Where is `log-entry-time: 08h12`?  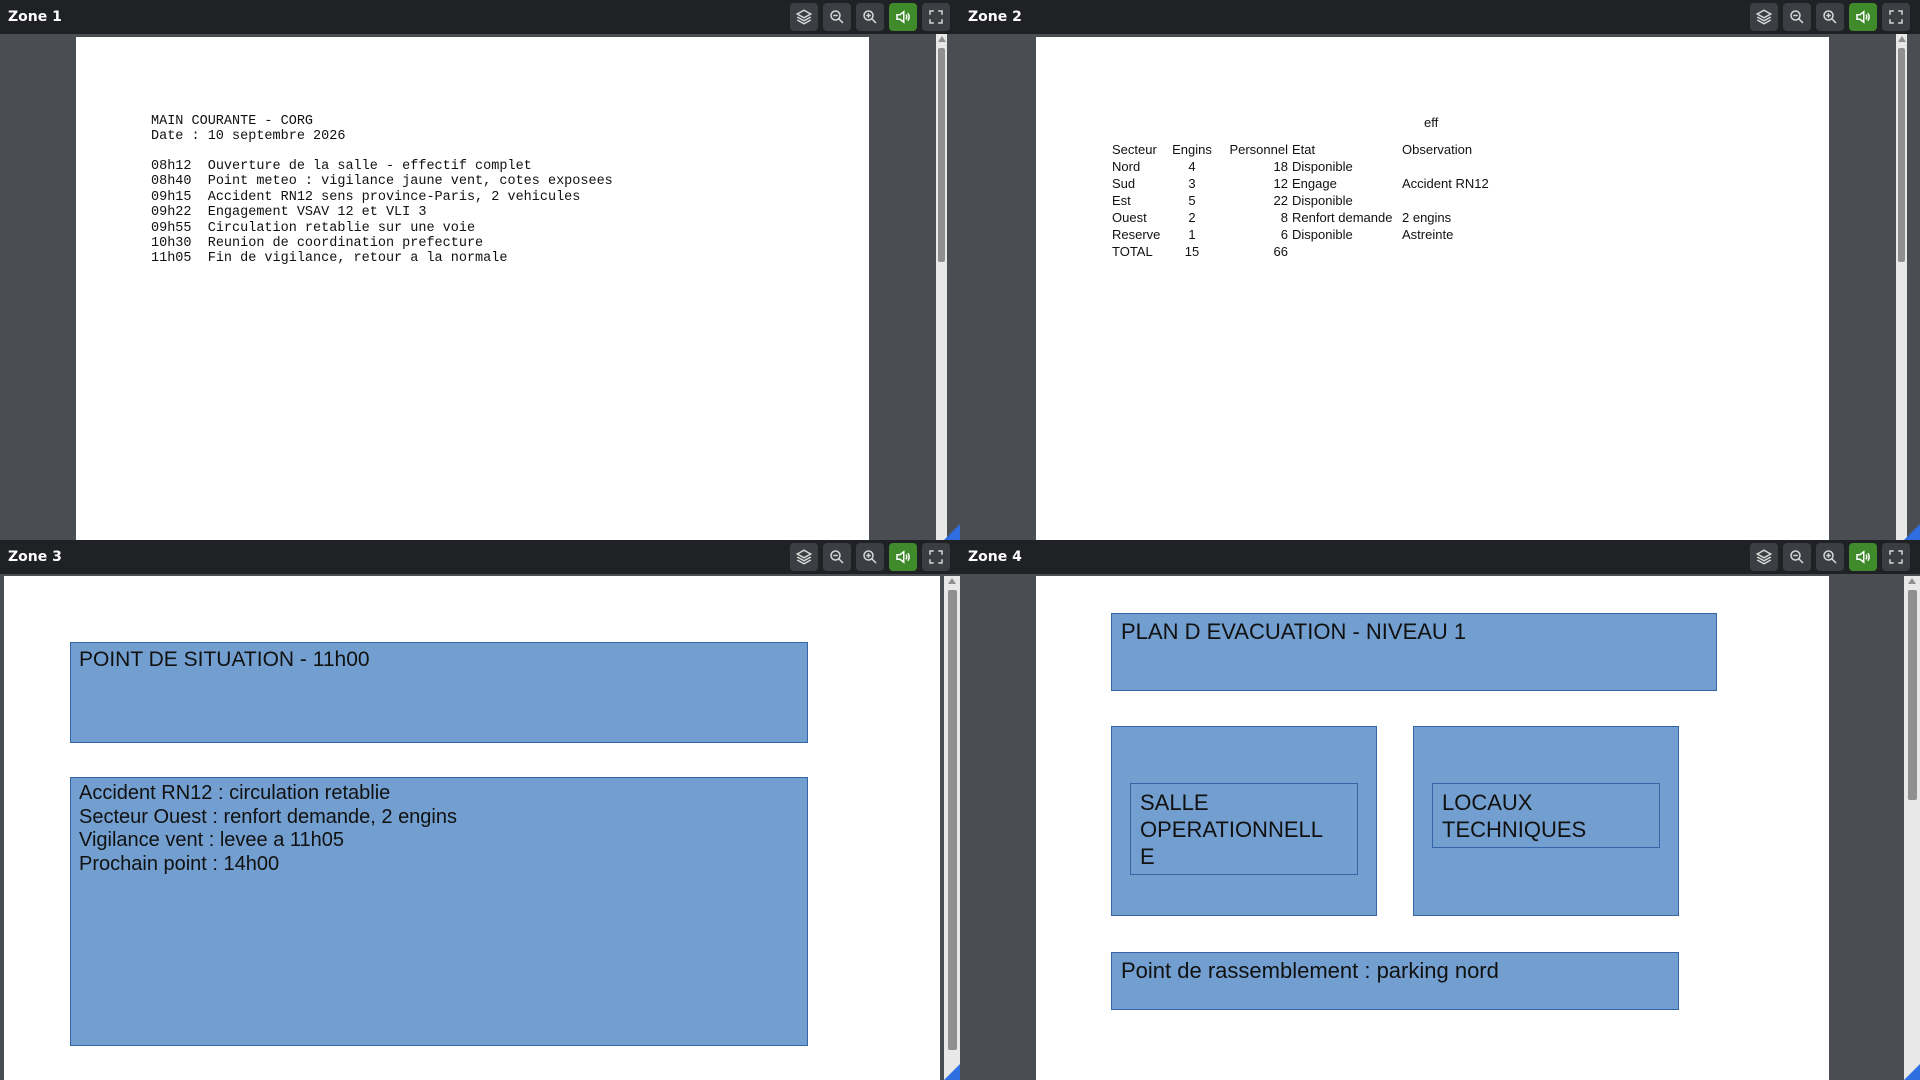 log-entry-time: 08h12 is located at coordinates (171, 166).